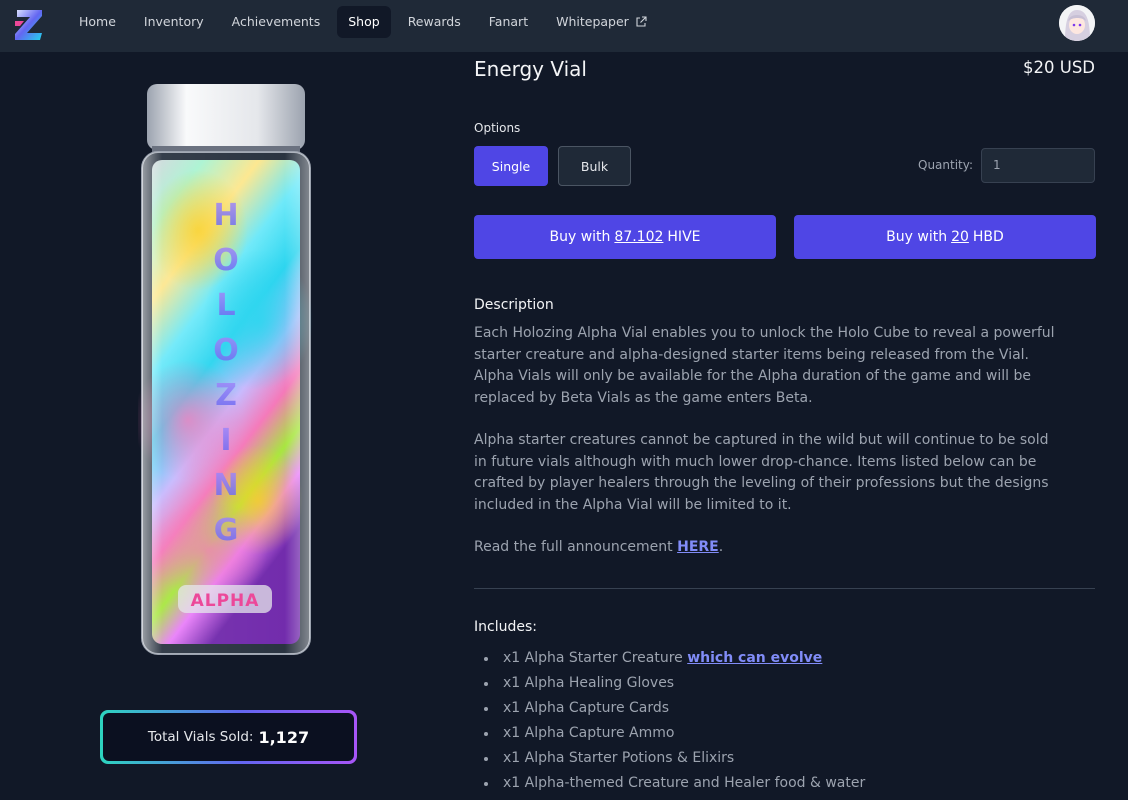 This screenshot has height=800, width=1128. What do you see at coordinates (226, 530) in the screenshot?
I see `svg-text: G` at bounding box center [226, 530].